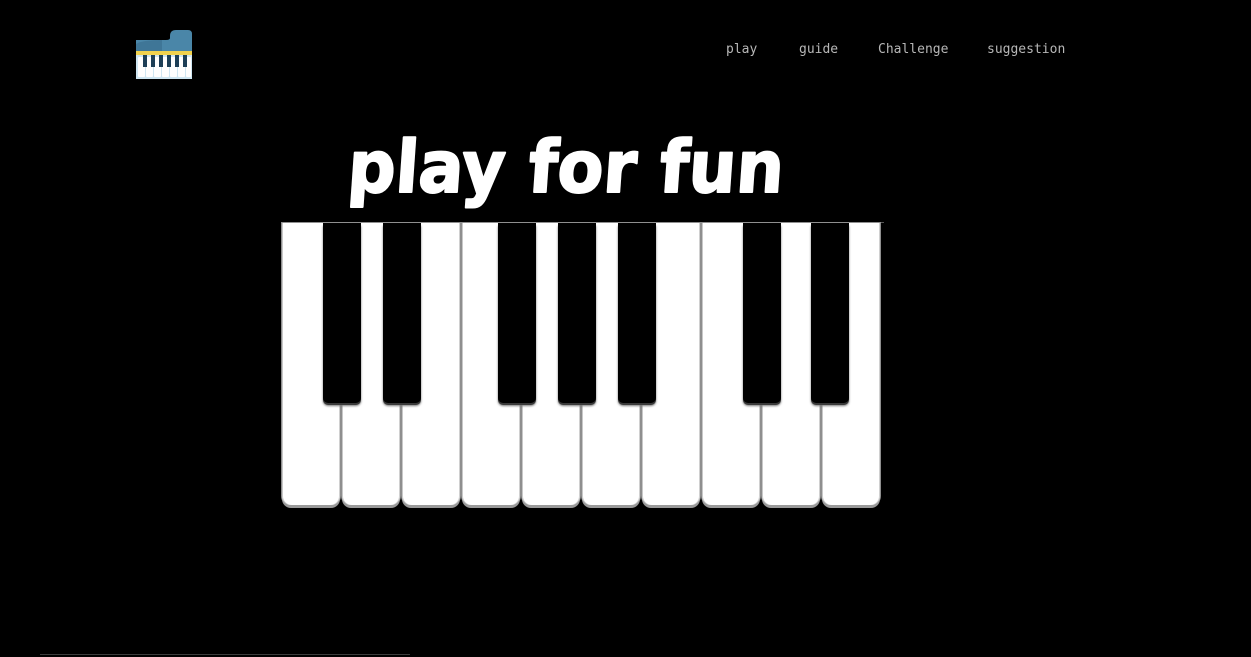 Image resolution: width=1251 pixels, height=657 pixels. What do you see at coordinates (1026, 50) in the screenshot?
I see `nav-link-suggestion: suggestion` at bounding box center [1026, 50].